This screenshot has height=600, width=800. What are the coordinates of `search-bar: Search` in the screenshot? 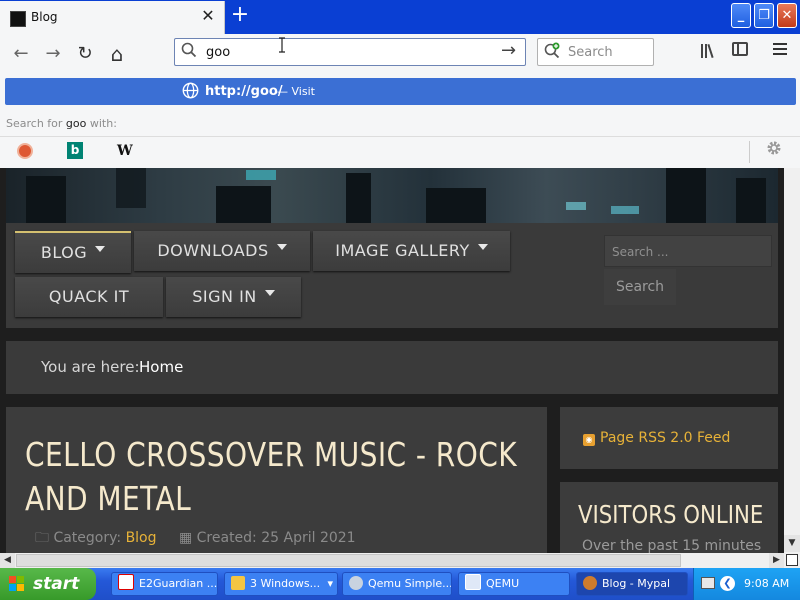 It's located at (595, 52).